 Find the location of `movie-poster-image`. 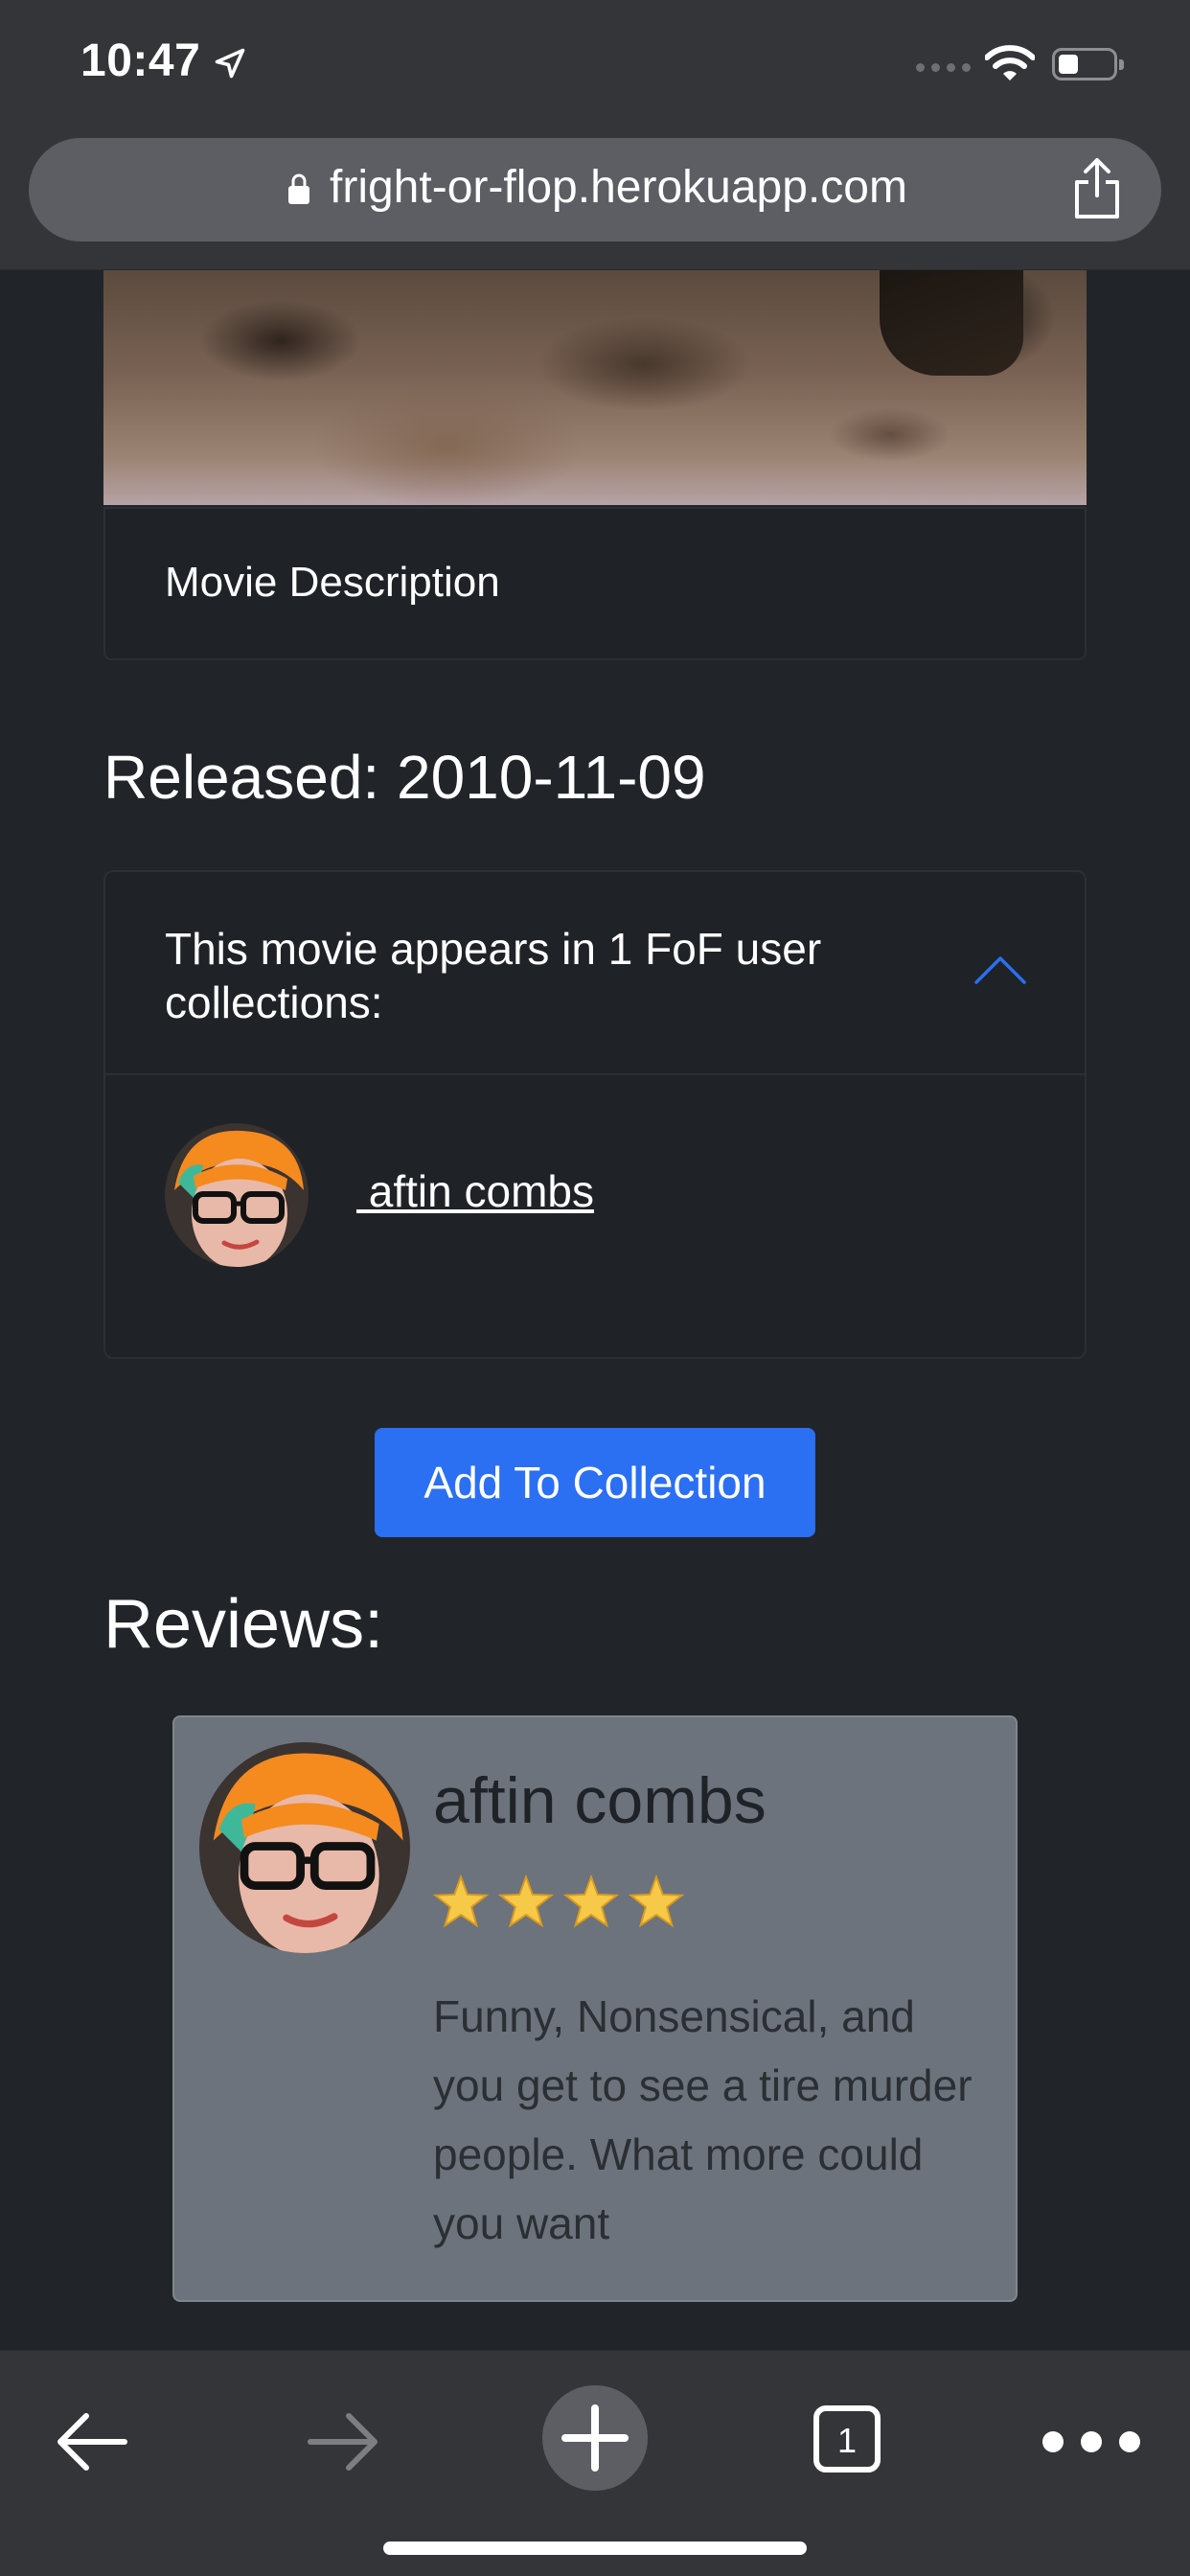

movie-poster-image is located at coordinates (595, 387).